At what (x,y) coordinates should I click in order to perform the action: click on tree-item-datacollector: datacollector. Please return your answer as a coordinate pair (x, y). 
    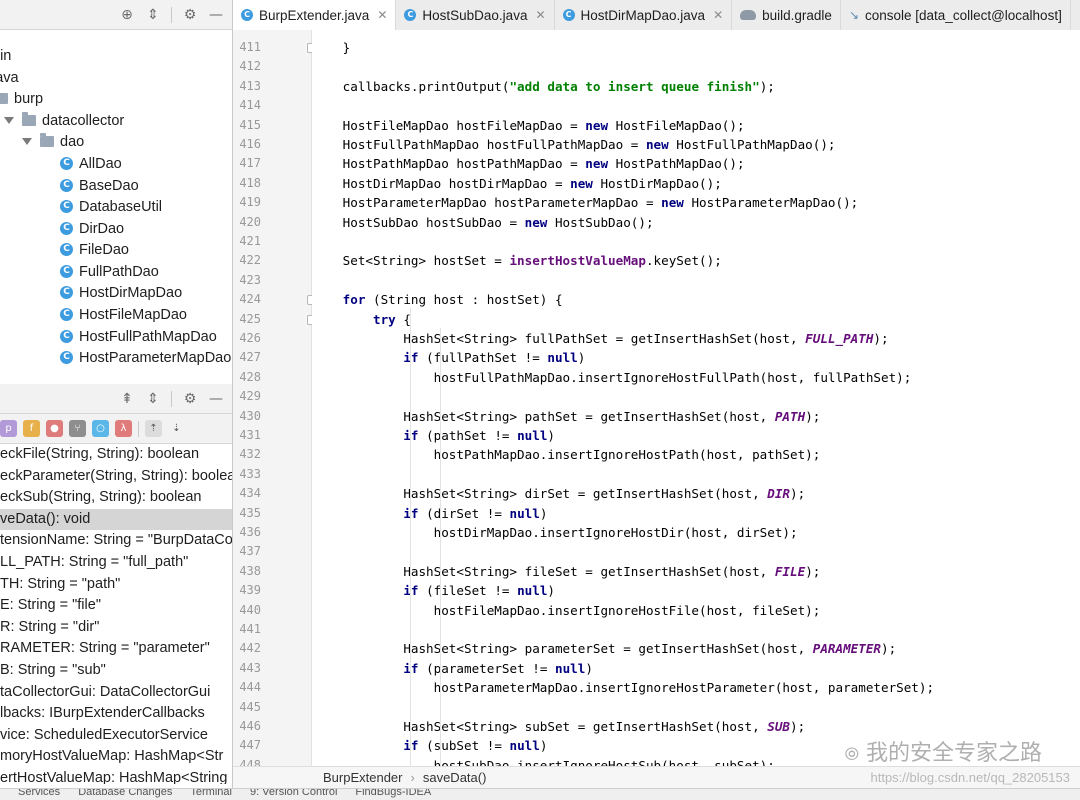
    Looking at the image, I should click on (64, 120).